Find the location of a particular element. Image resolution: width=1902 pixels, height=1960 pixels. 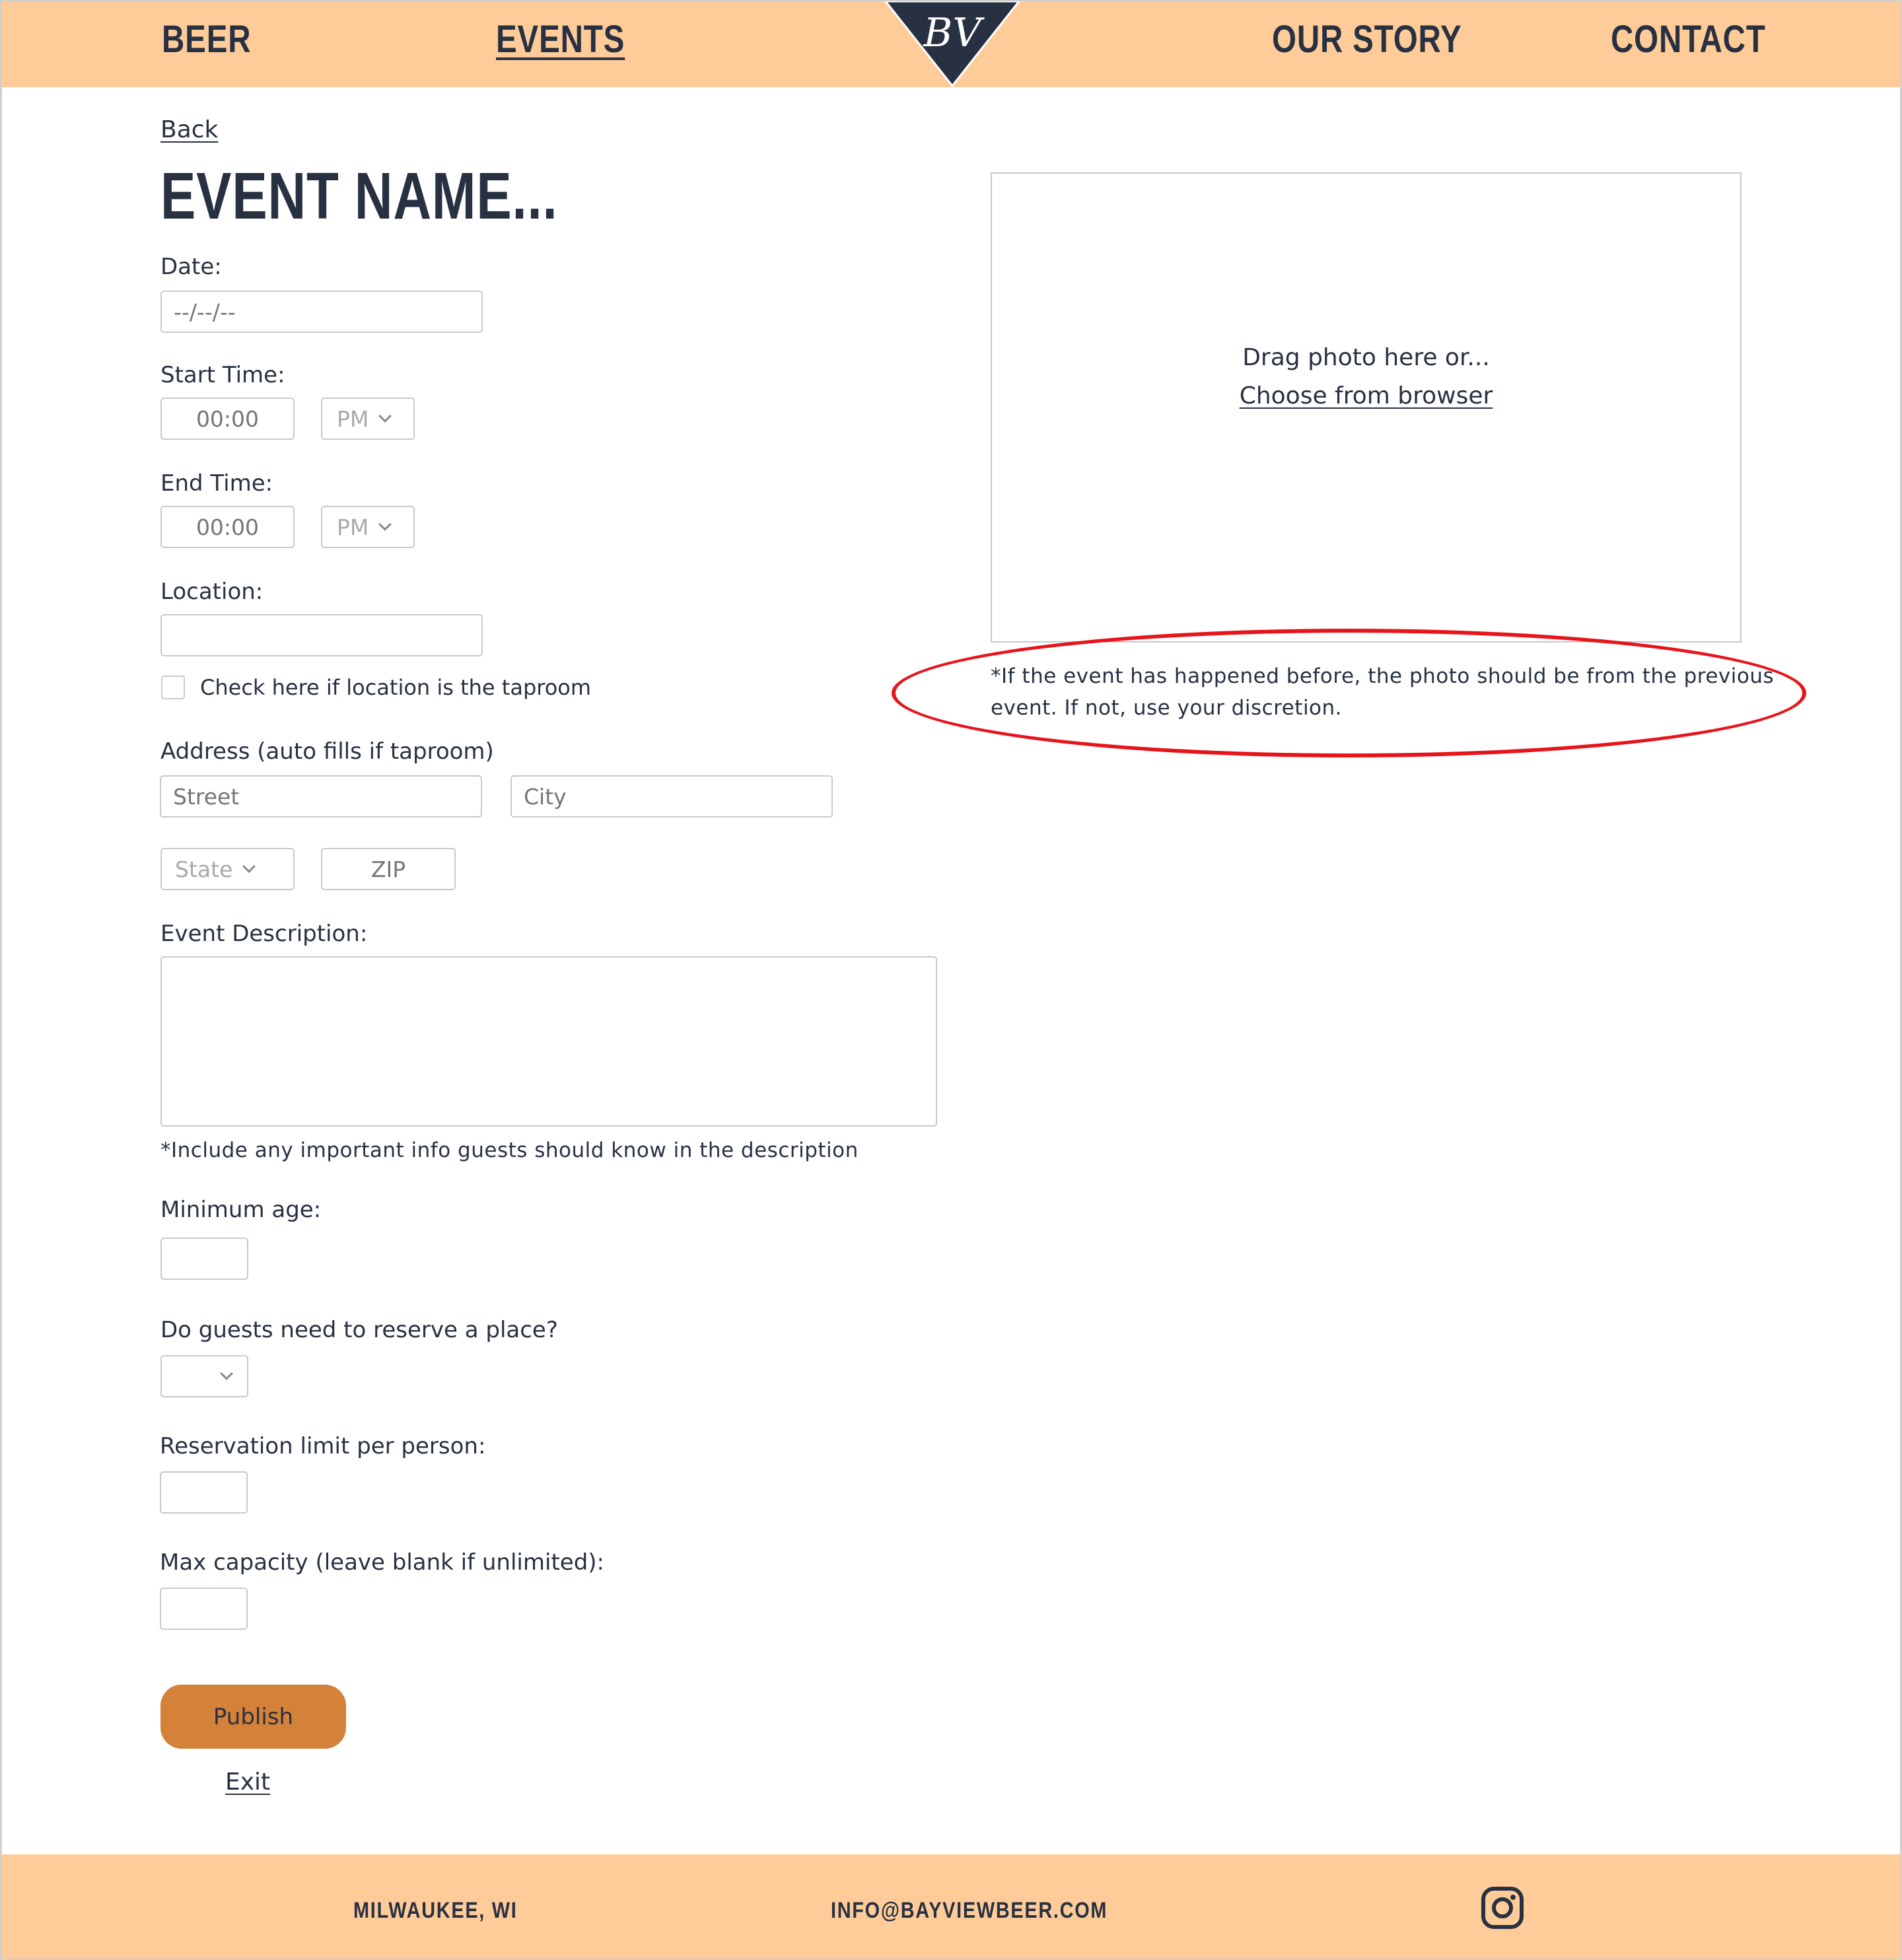

footer-location: MILWAUKEE, WI is located at coordinates (435, 1910).